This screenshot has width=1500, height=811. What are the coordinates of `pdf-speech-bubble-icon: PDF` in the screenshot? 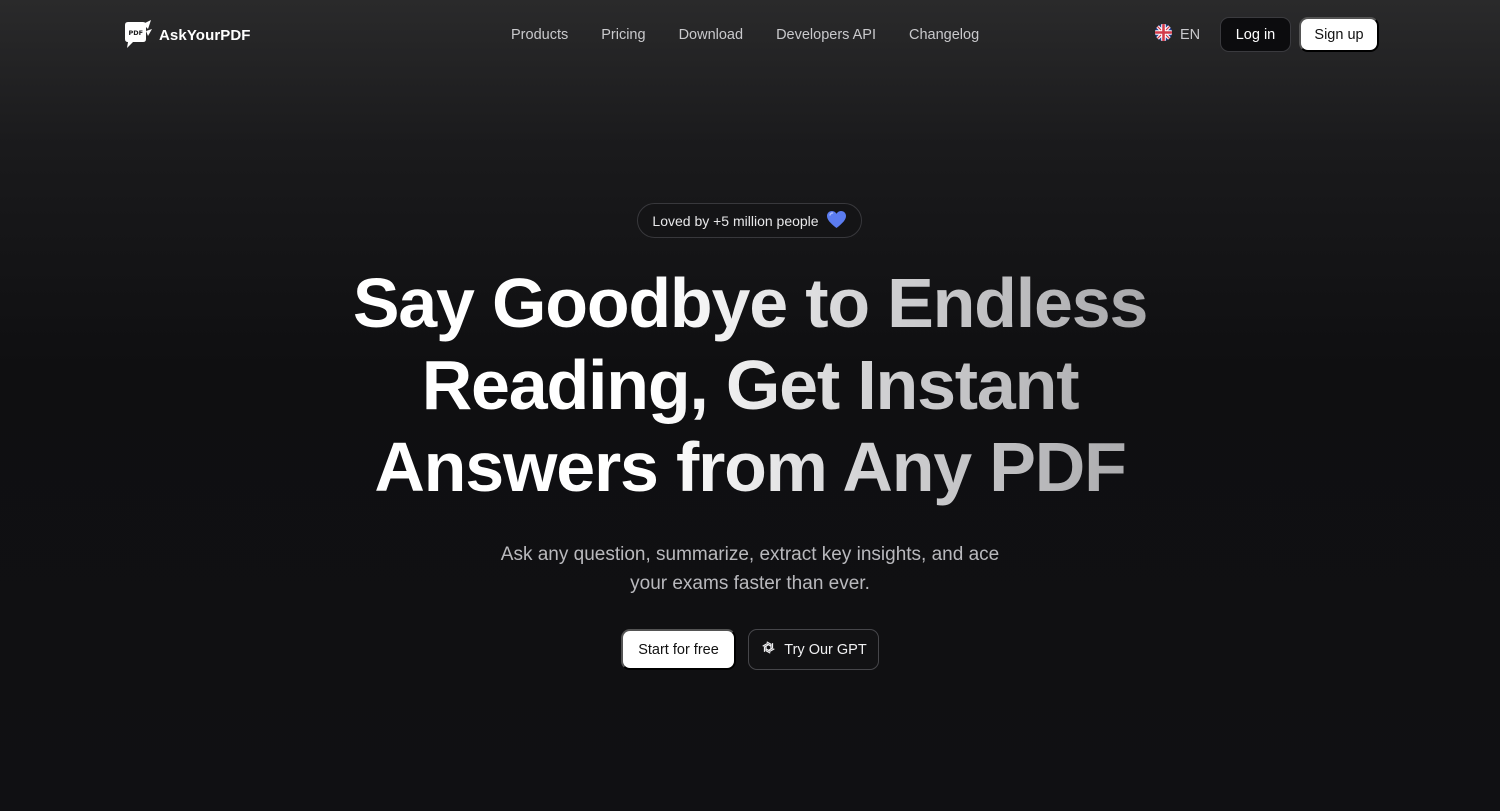 It's located at (137, 35).